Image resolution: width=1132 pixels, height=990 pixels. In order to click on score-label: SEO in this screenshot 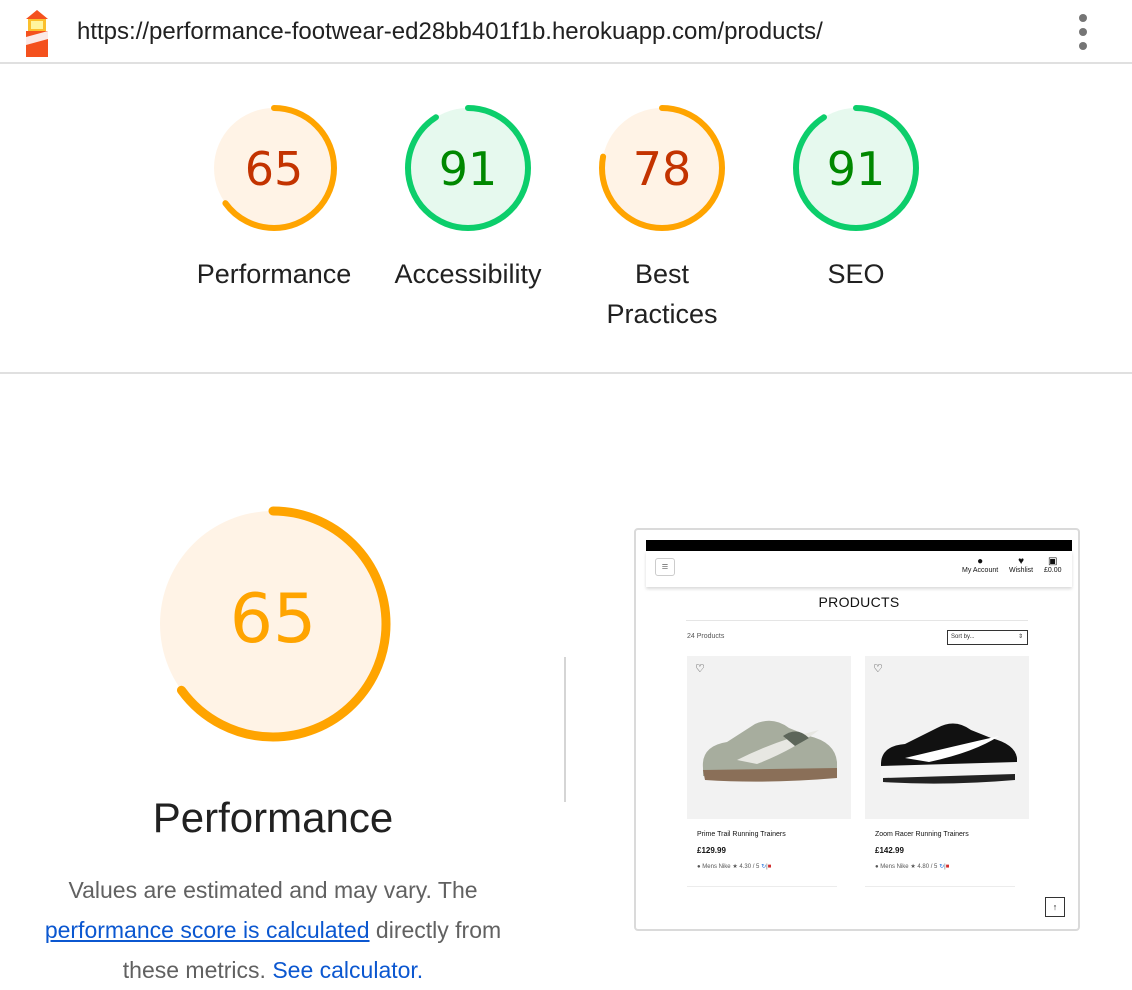, I will do `click(856, 274)`.